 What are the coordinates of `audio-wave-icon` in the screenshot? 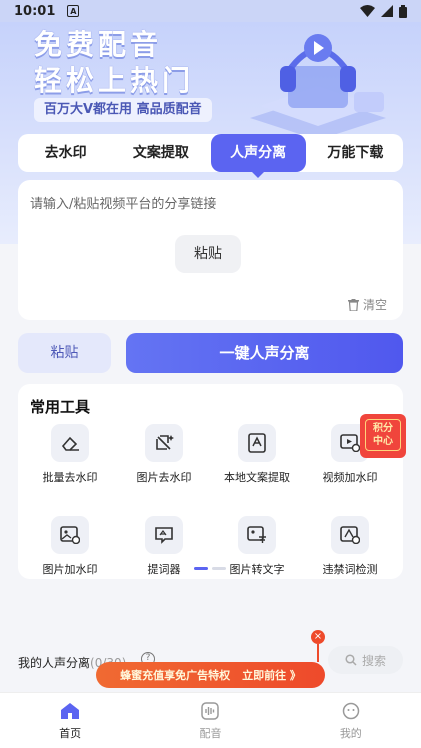 It's located at (210, 711).